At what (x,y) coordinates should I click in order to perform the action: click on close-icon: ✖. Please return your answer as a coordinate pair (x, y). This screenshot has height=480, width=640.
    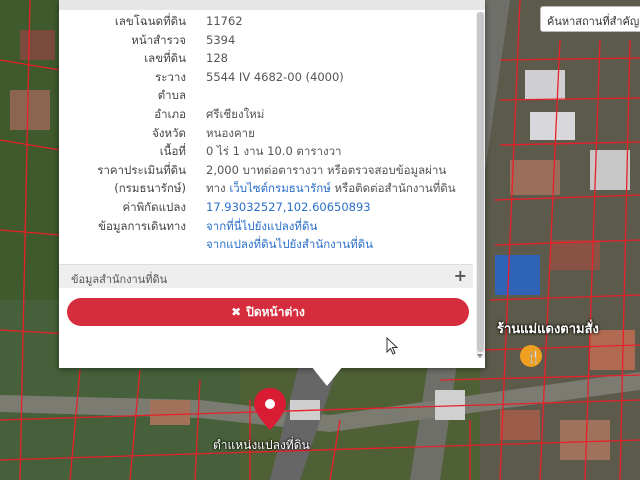
    Looking at the image, I should click on (236, 312).